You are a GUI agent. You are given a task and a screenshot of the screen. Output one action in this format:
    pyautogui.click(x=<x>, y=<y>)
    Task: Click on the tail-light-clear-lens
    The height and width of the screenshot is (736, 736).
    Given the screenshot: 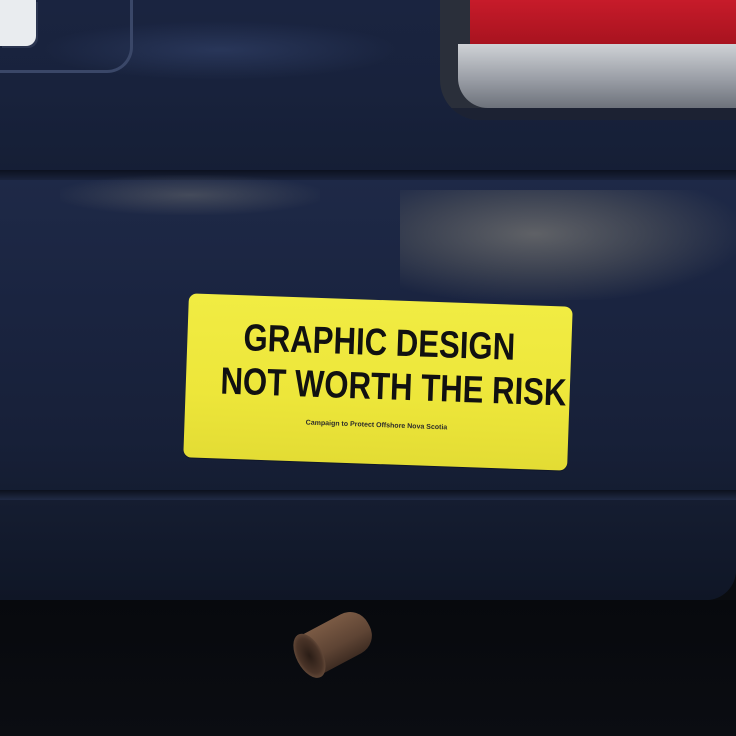 What is the action you would take?
    pyautogui.click(x=597, y=76)
    